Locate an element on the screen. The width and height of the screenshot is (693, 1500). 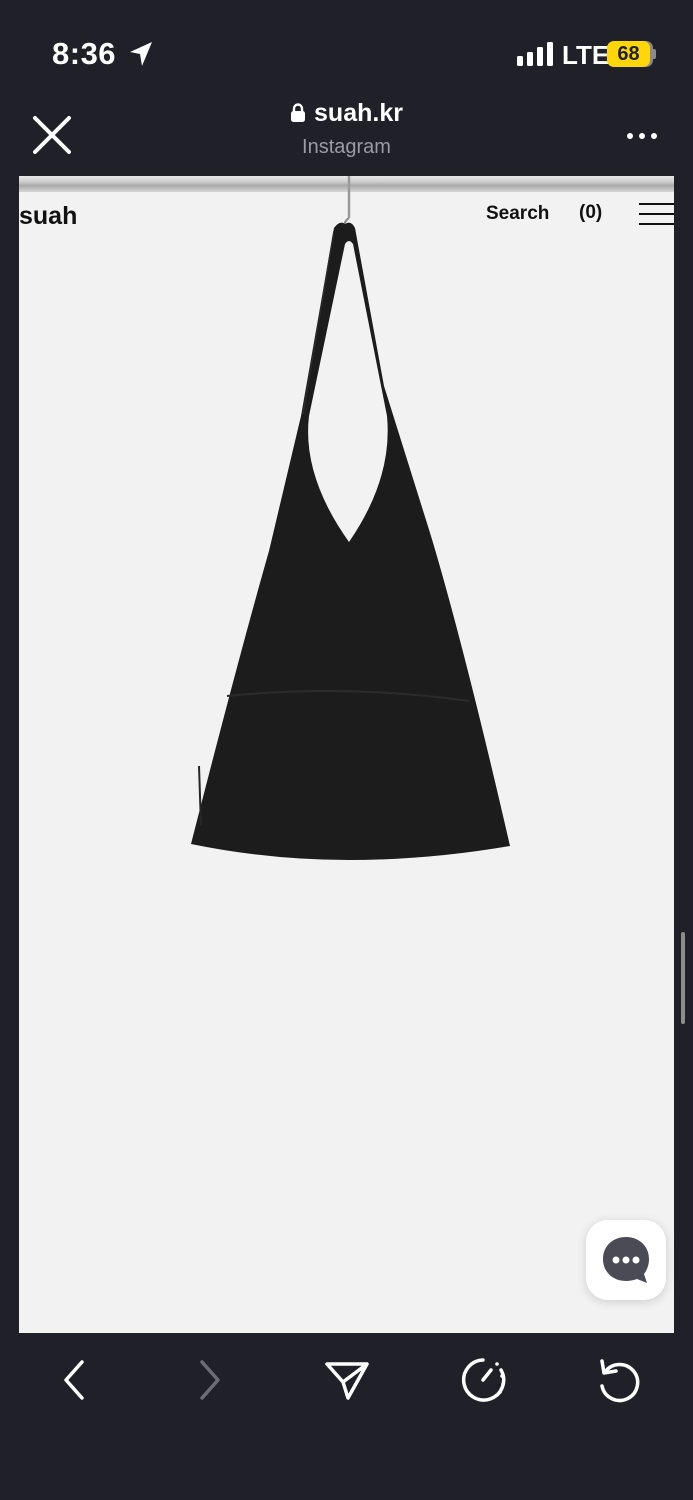
chat-bubble-icon is located at coordinates (626, 1260).